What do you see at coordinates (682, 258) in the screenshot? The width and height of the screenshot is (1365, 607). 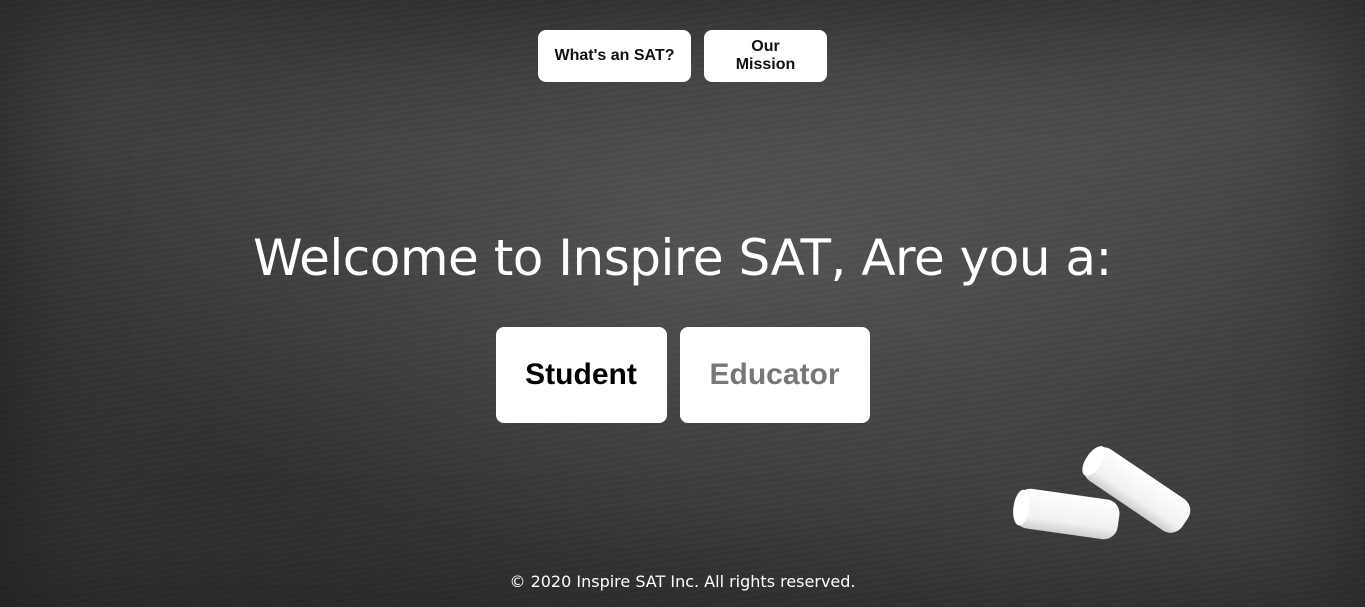 I see `welcome-heading: Welcome to Inspire SAT, Are you a:` at bounding box center [682, 258].